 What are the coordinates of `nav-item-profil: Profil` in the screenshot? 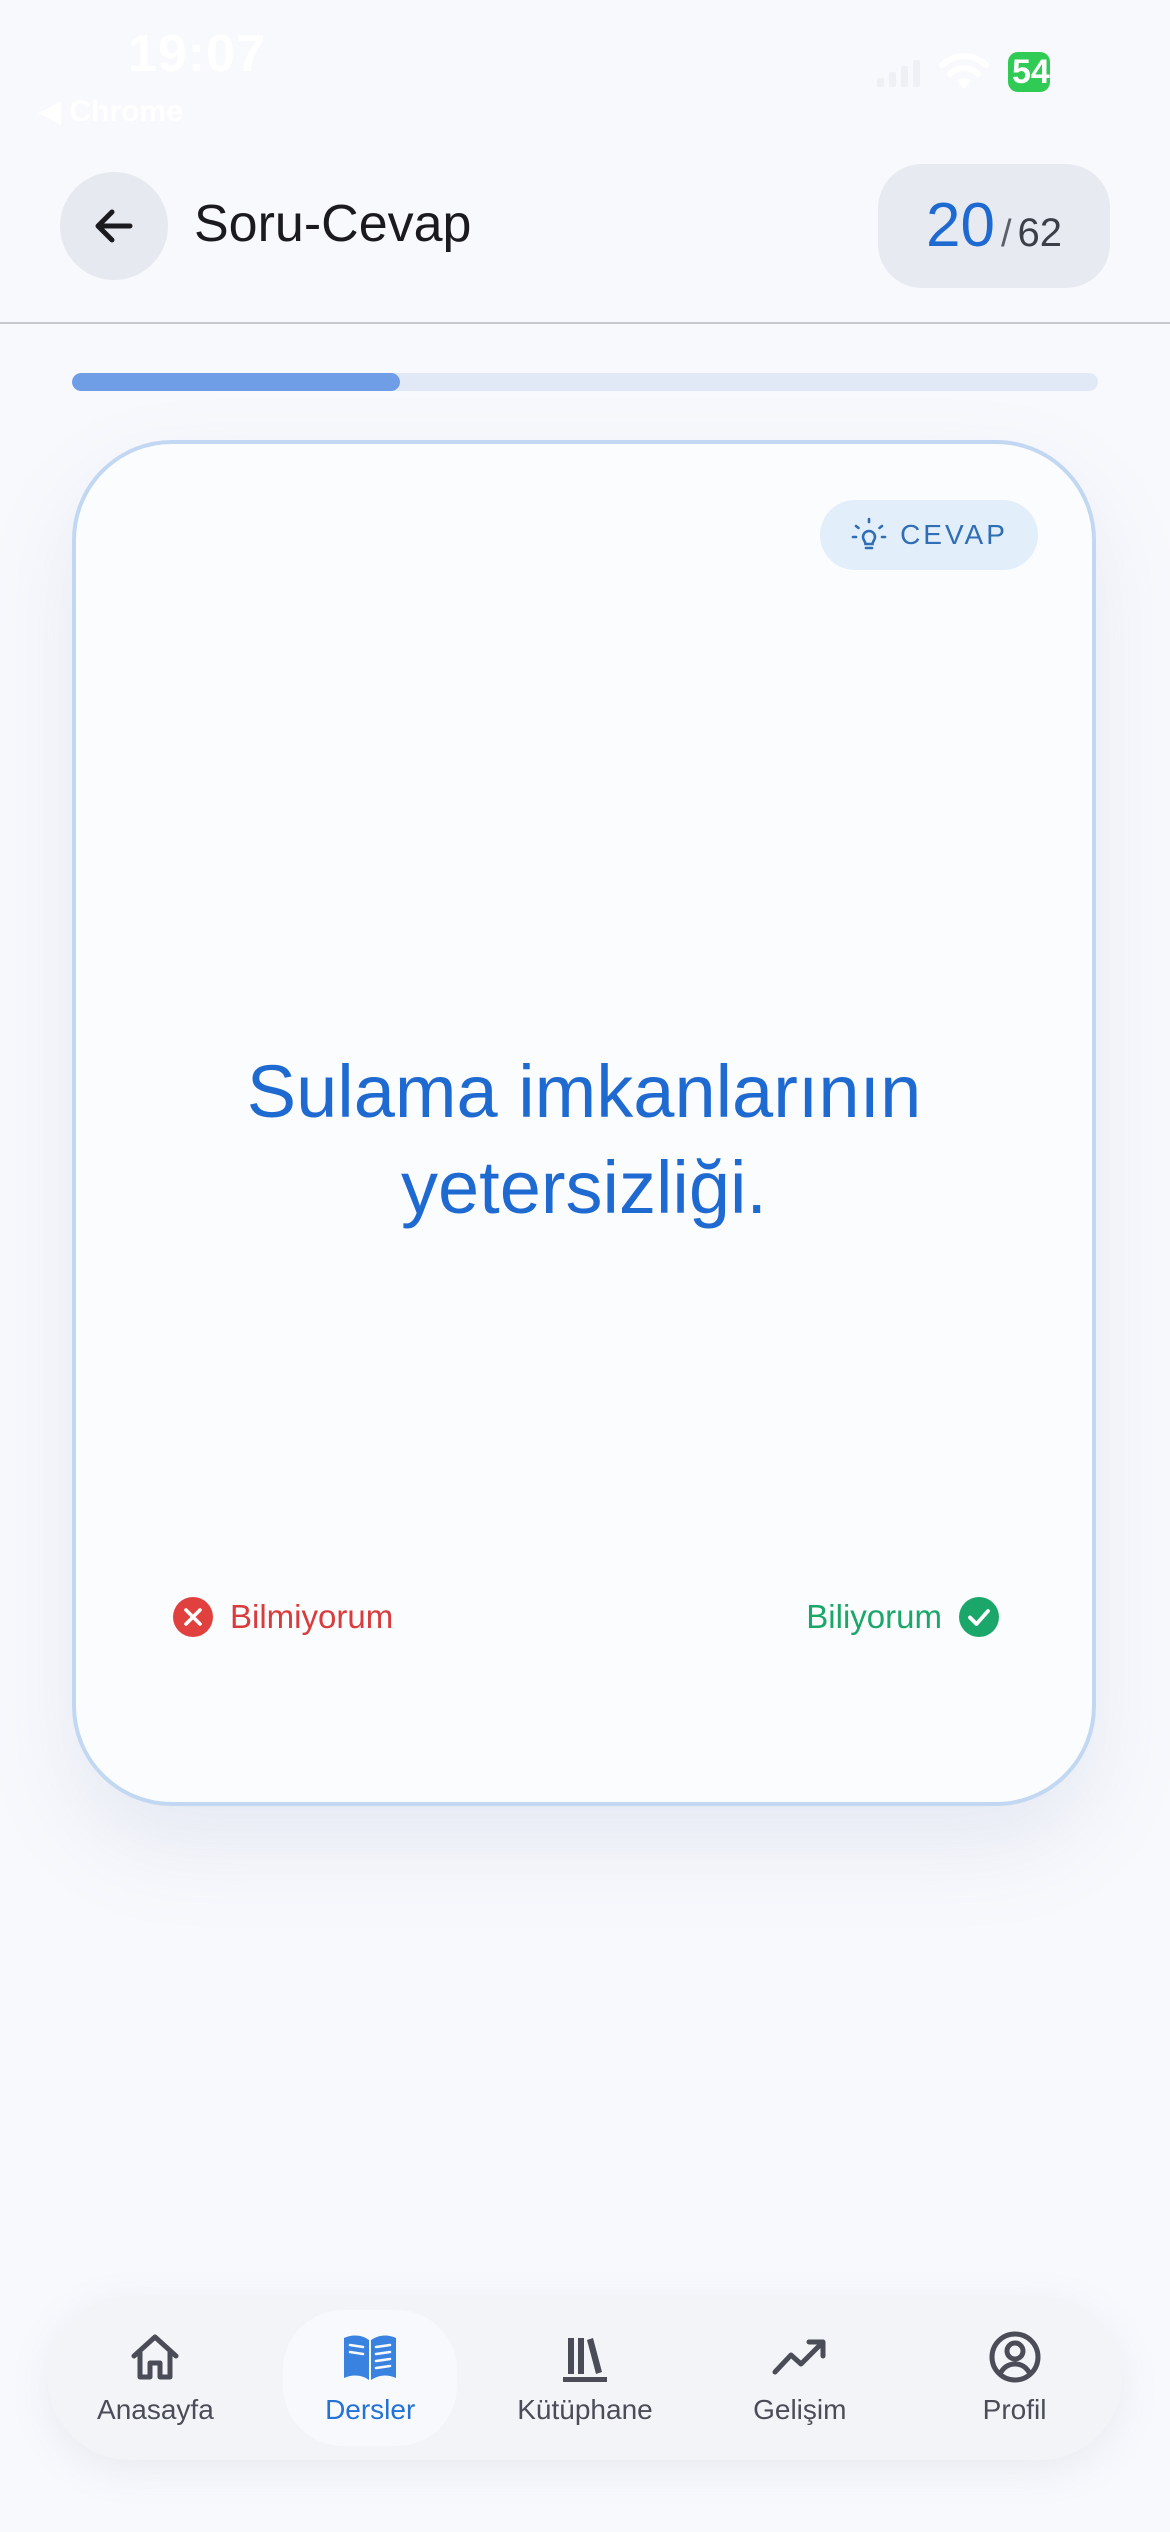 It's located at (1015, 2378).